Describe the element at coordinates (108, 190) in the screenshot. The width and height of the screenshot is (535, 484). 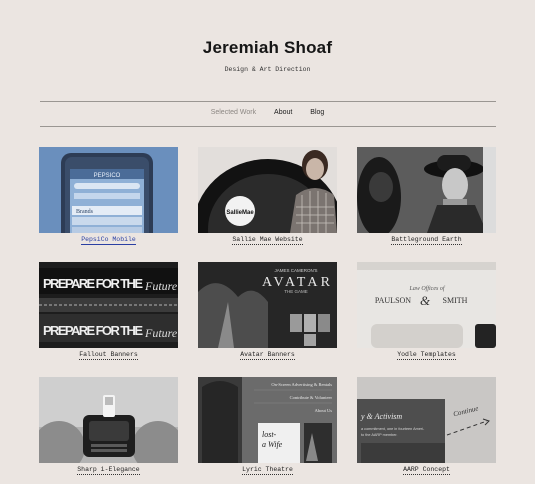
I see `thumb-pepsico-mobile: PEPSICO Brands` at that location.